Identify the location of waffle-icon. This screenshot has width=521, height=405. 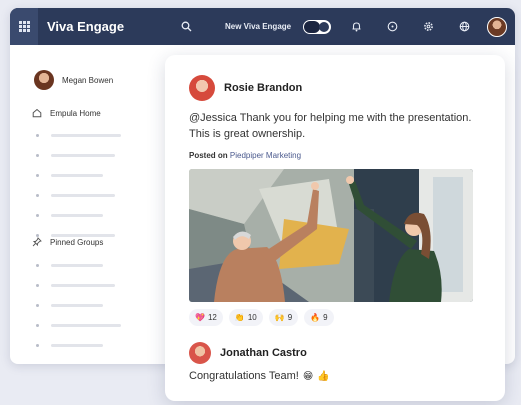
(24, 26).